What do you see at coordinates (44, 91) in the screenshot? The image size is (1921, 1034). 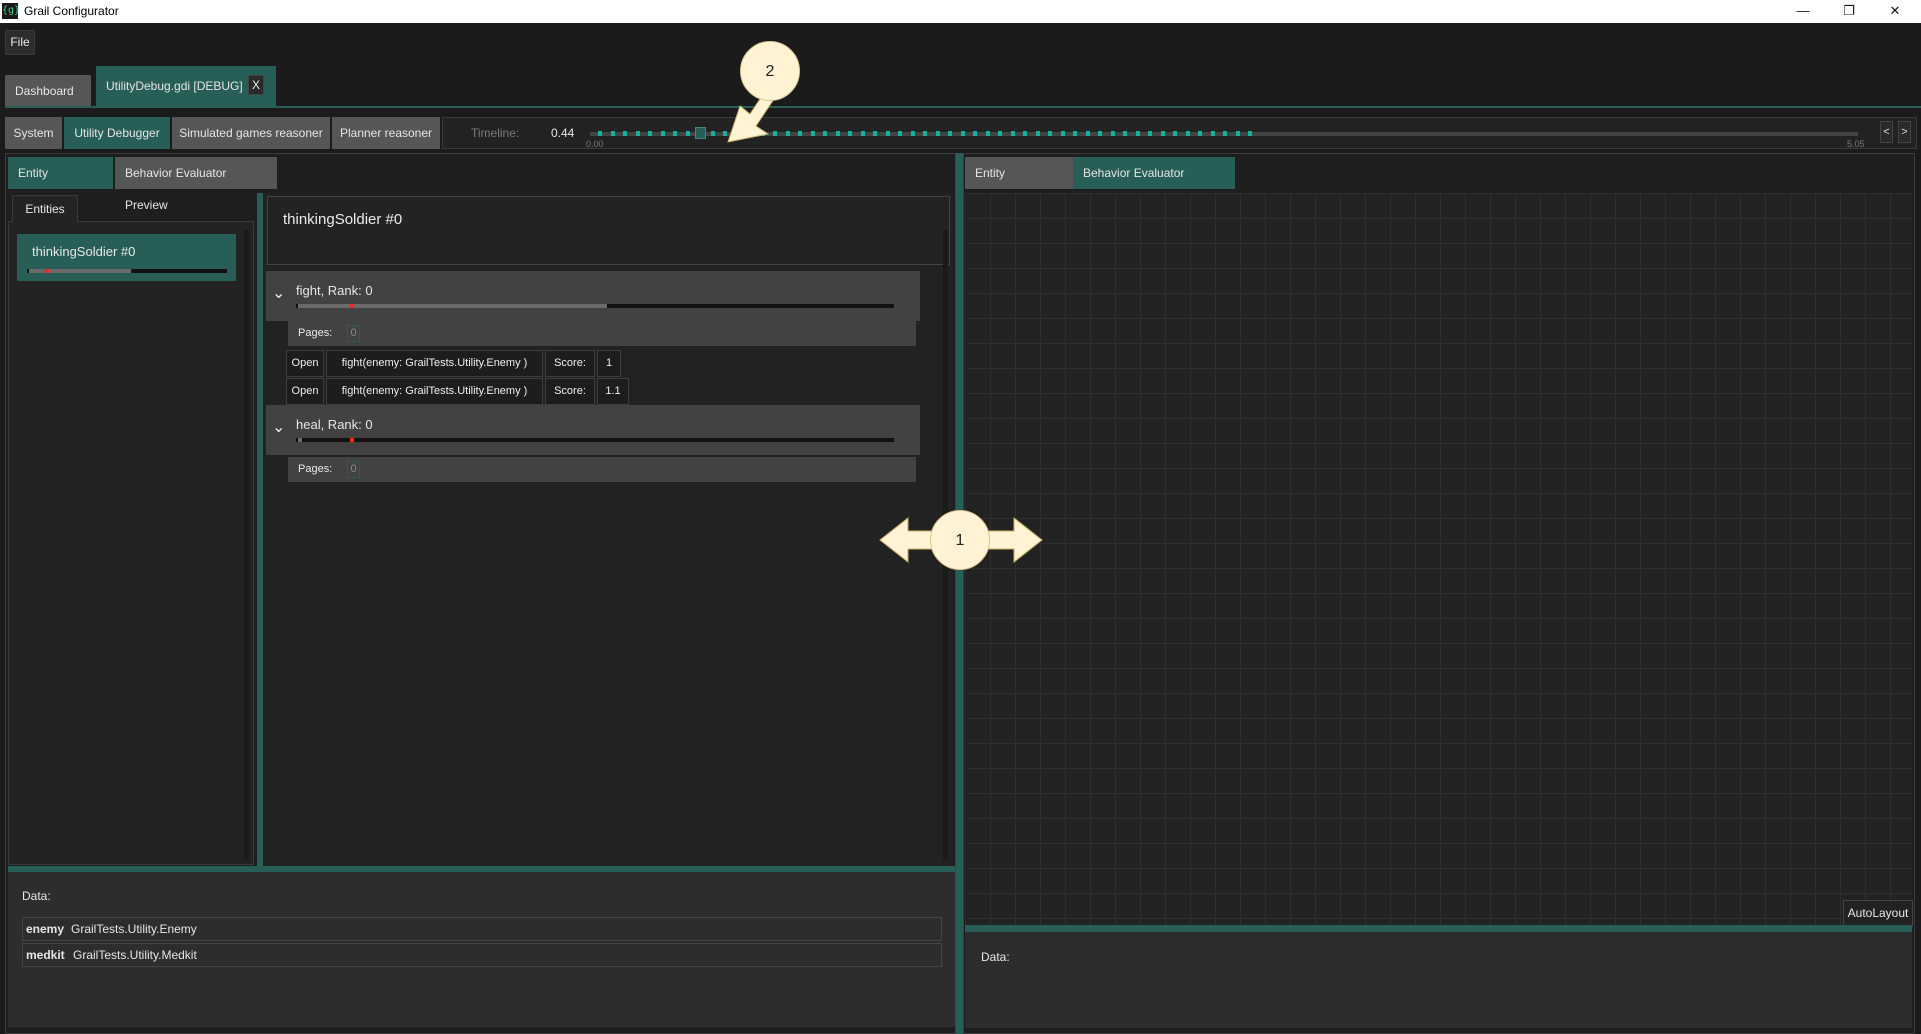 I see `doc-tab-label: Dashboard` at bounding box center [44, 91].